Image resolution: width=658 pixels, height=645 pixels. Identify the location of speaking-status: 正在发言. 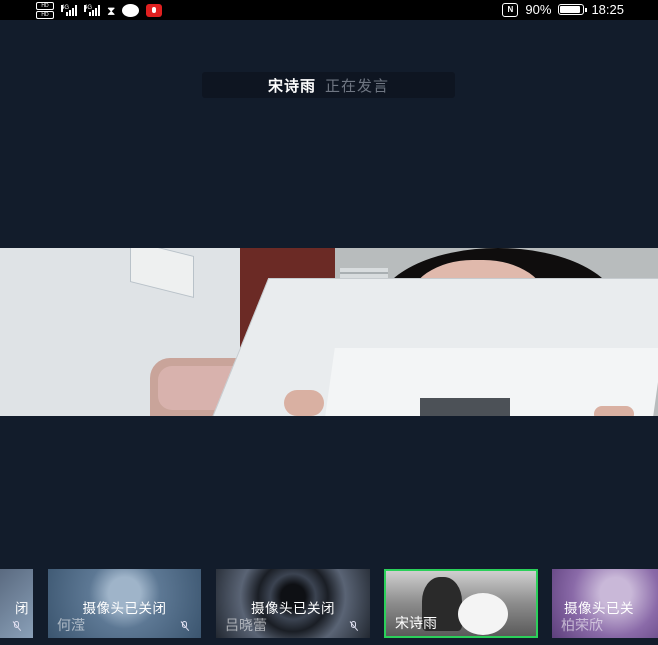
(357, 85).